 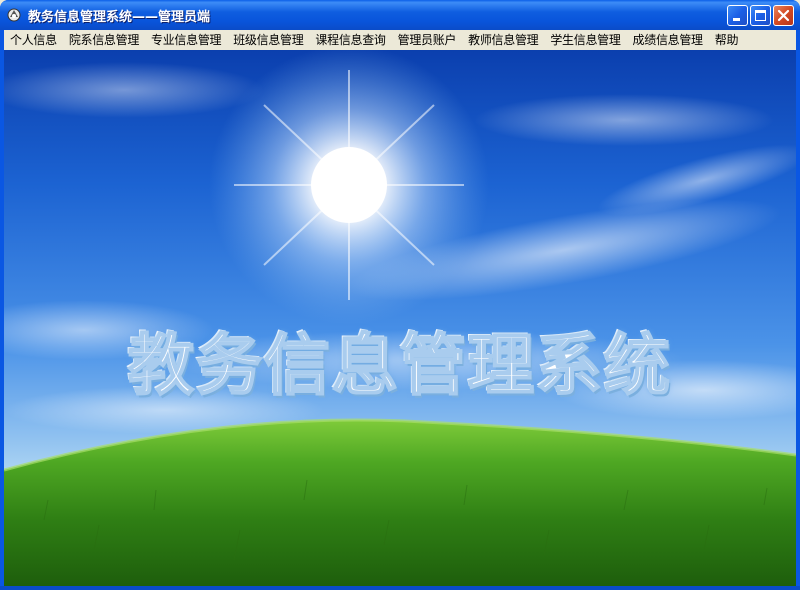 What do you see at coordinates (104, 40) in the screenshot?
I see `menu-department-management: 院系信息管理` at bounding box center [104, 40].